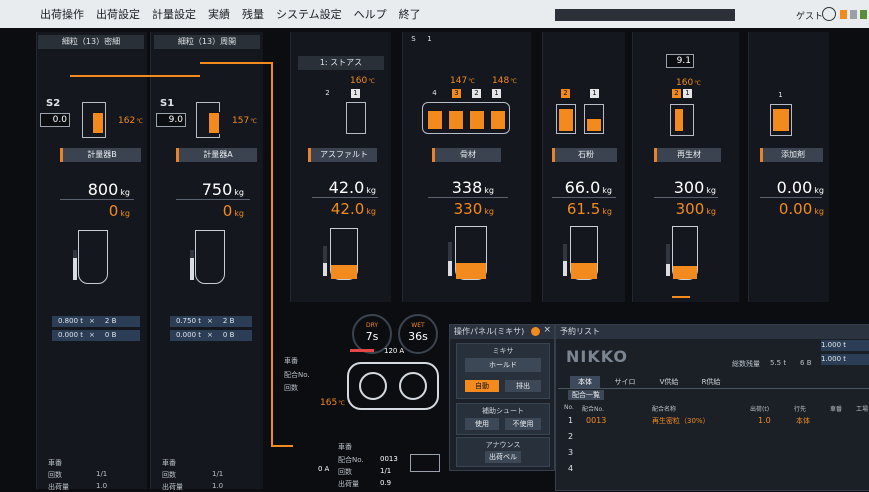  What do you see at coordinates (216, 155) in the screenshot?
I see `scale-a-button: 計量器A` at bounding box center [216, 155].